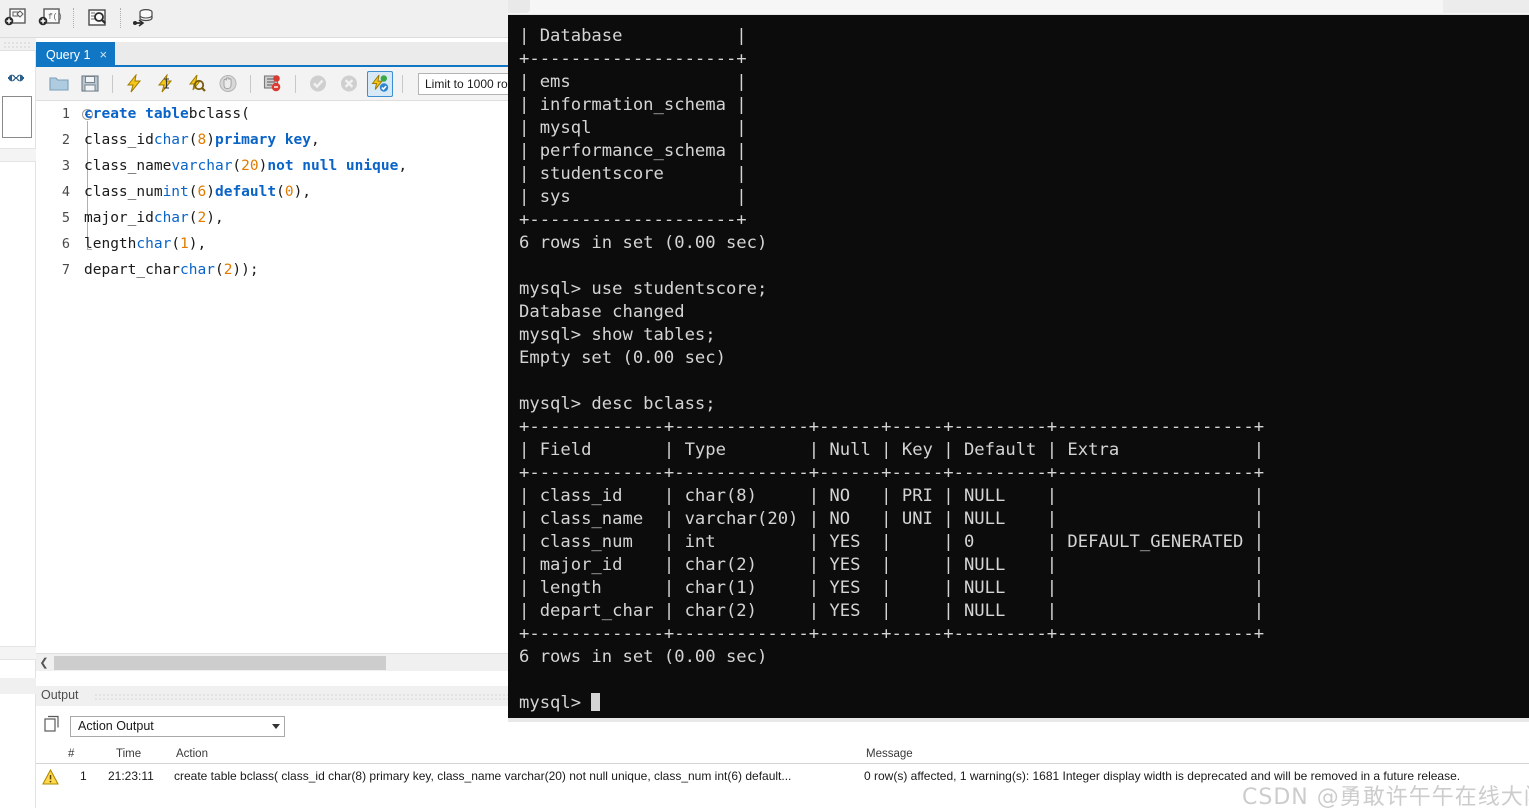 This screenshot has width=1529, height=808. I want to click on svg-text: f(), so click(55, 17).